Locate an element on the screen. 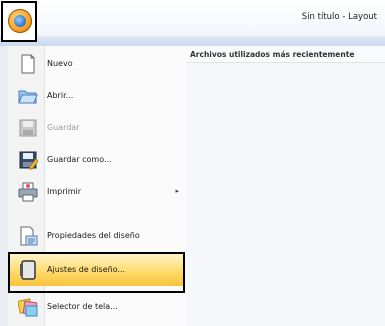 The height and width of the screenshot is (326, 385). highlight-frame is located at coordinates (96, 272).